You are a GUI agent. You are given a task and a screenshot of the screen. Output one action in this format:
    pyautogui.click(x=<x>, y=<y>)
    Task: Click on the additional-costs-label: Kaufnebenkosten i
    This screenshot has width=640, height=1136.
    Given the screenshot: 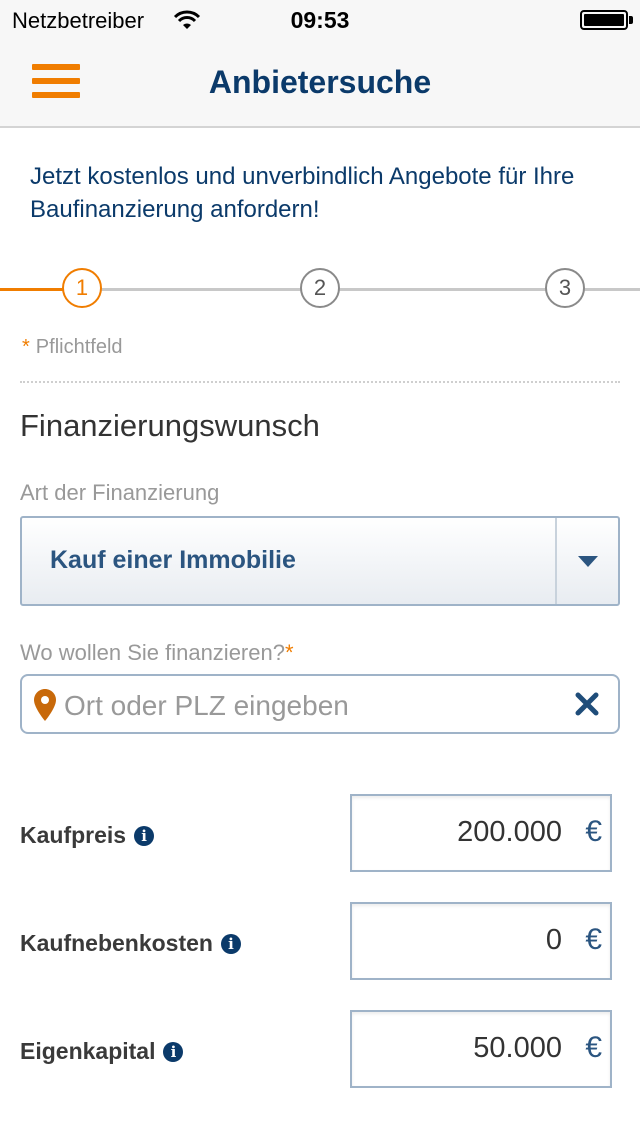 What is the action you would take?
    pyautogui.click(x=130, y=943)
    